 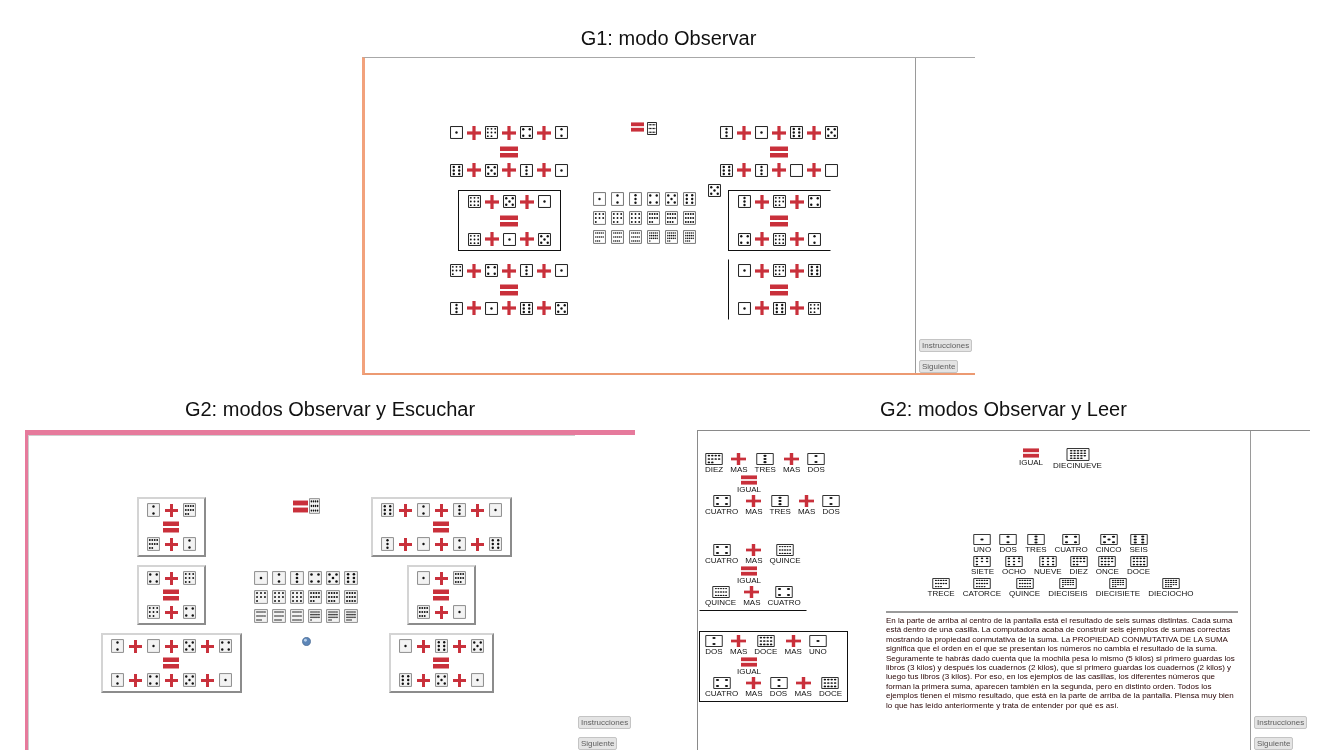 I want to click on number-word: ONCE, so click(x=1107, y=571).